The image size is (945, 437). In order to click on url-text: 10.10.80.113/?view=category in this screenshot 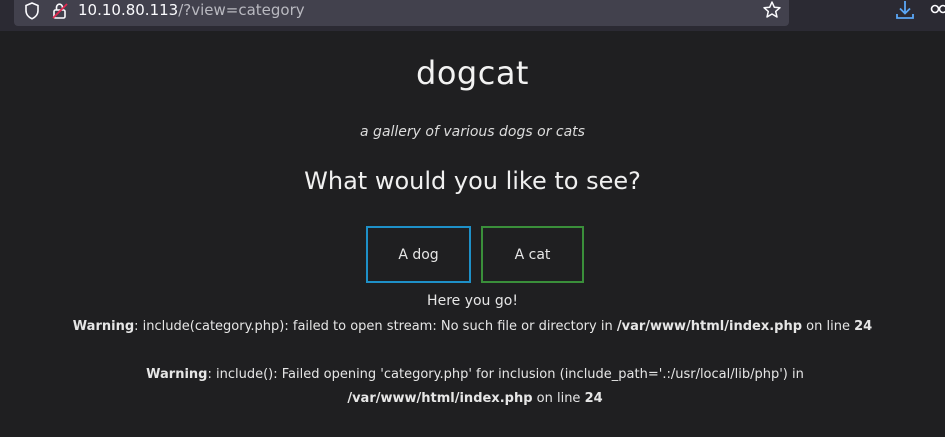, I will do `click(191, 10)`.